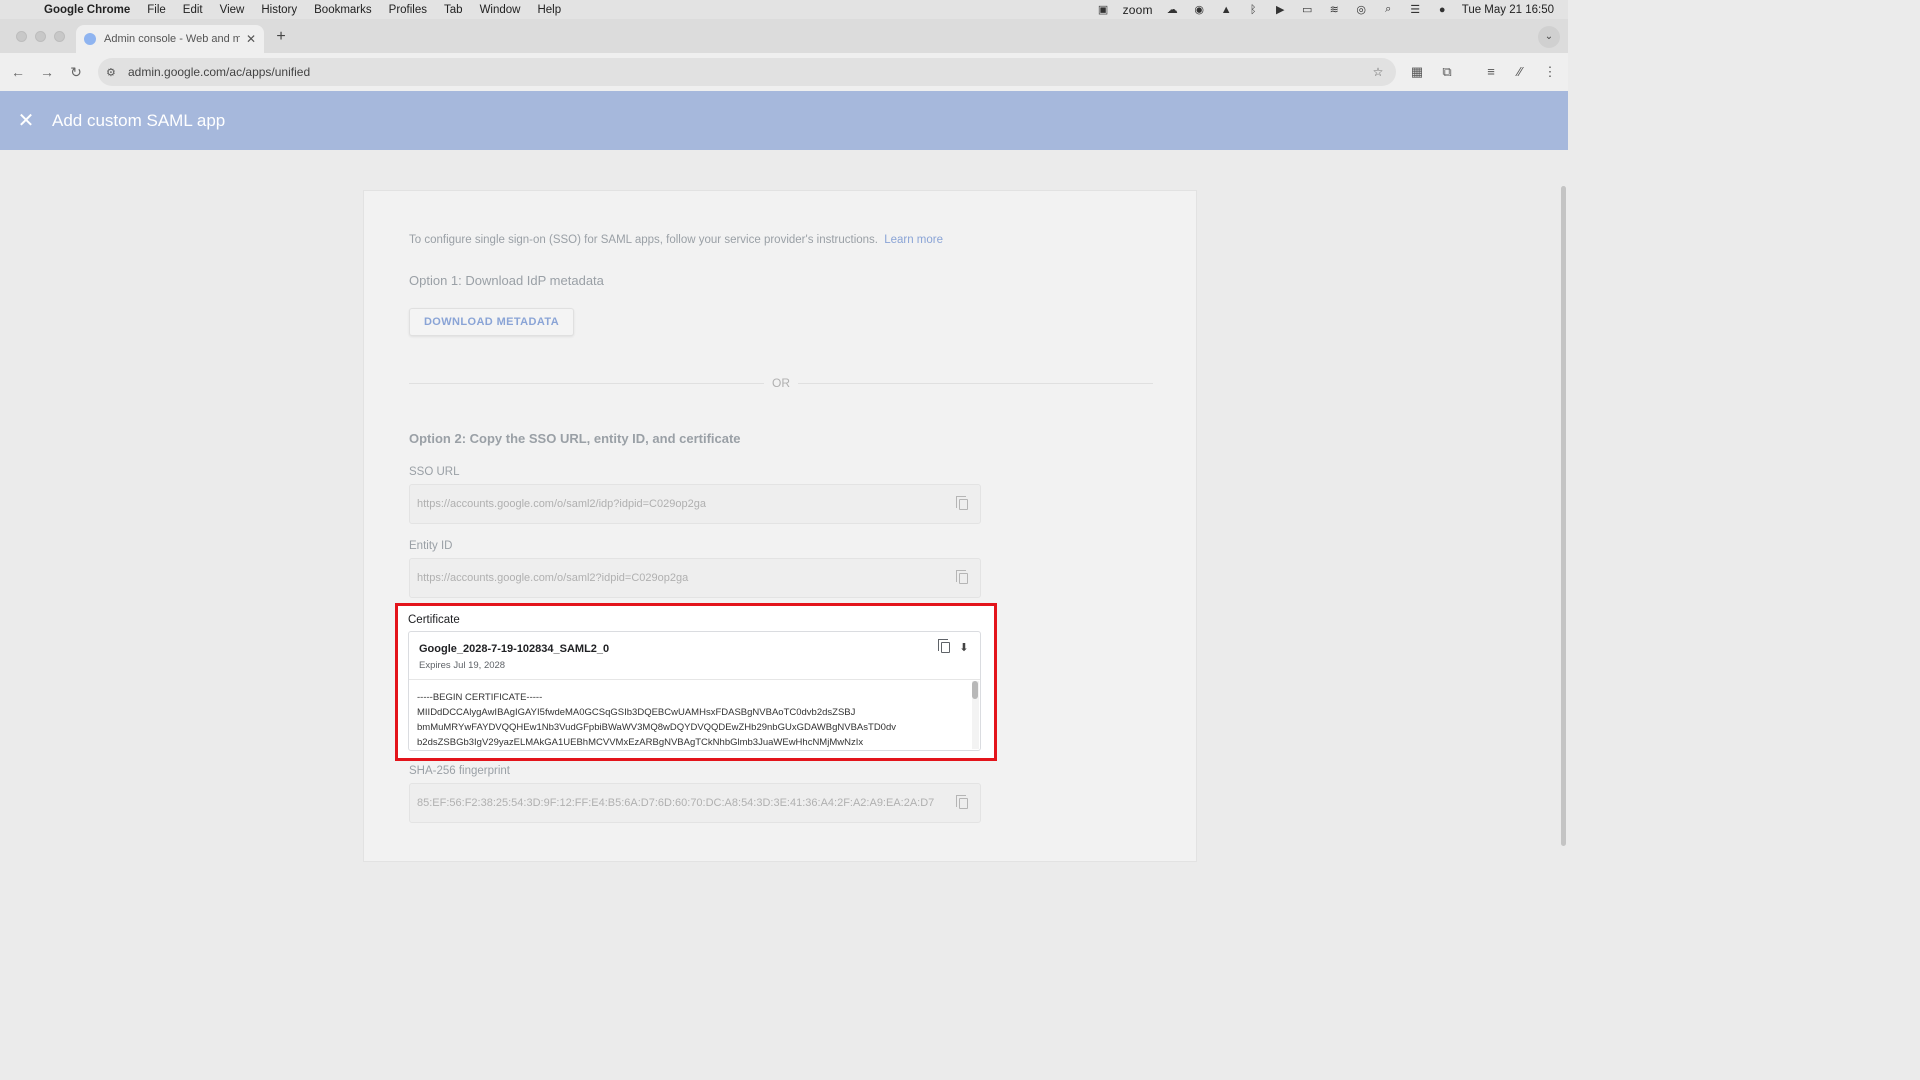  I want to click on close-tab-icon: ✕, so click(251, 39).